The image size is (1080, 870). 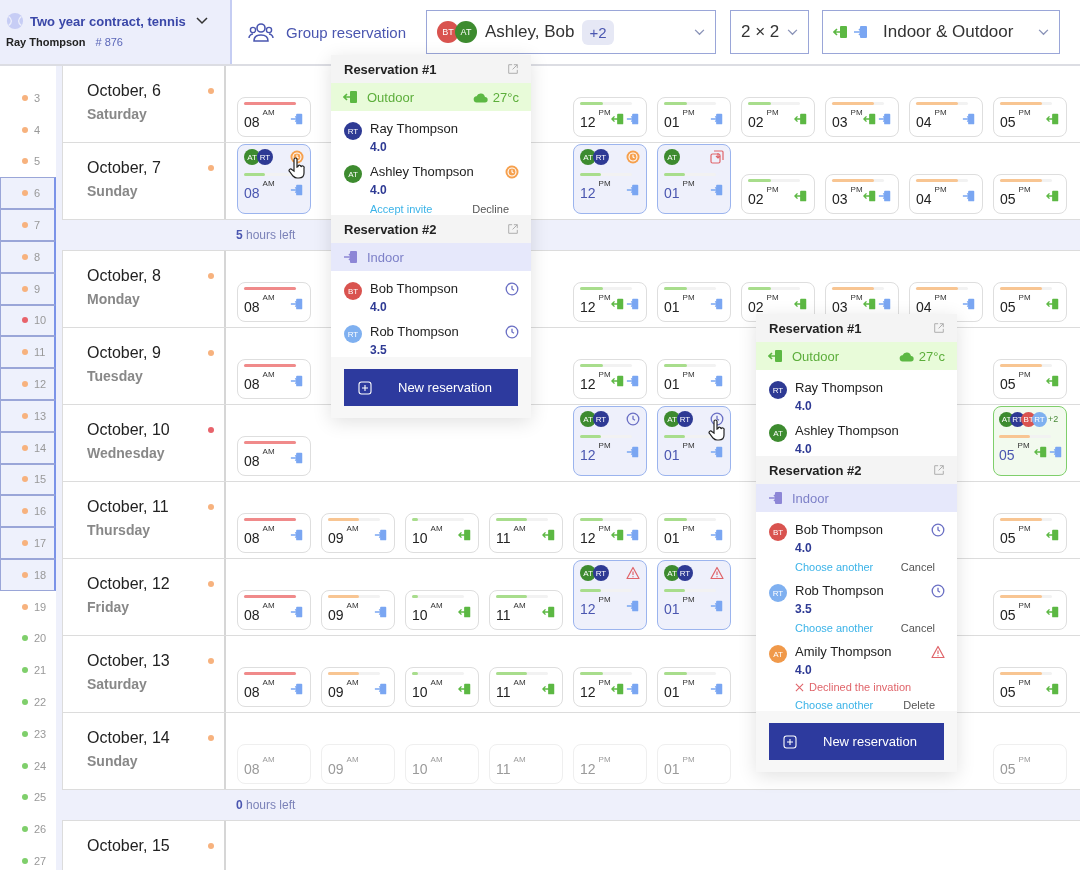 What do you see at coordinates (778, 654) in the screenshot?
I see `member-avatar: AT` at bounding box center [778, 654].